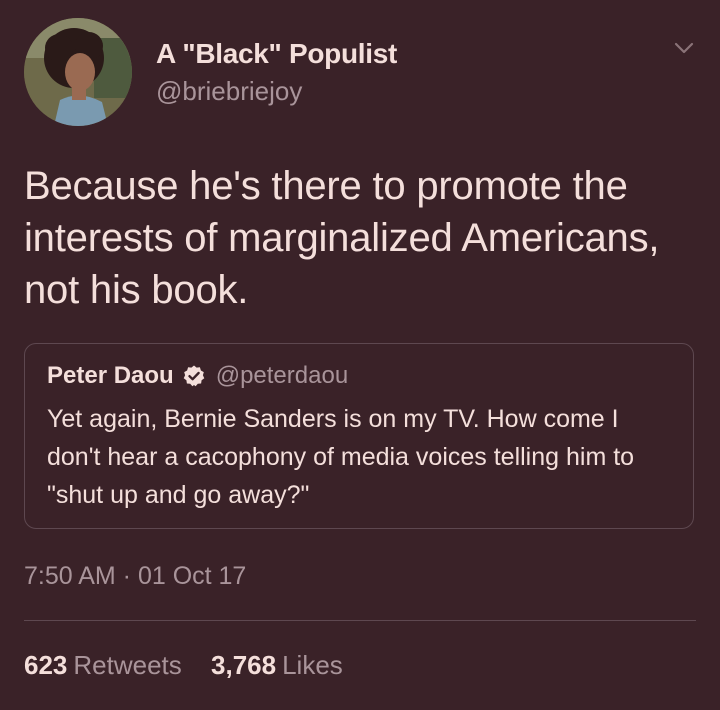 Image resolution: width=720 pixels, height=710 pixels. Describe the element at coordinates (360, 620) in the screenshot. I see `divider` at that location.